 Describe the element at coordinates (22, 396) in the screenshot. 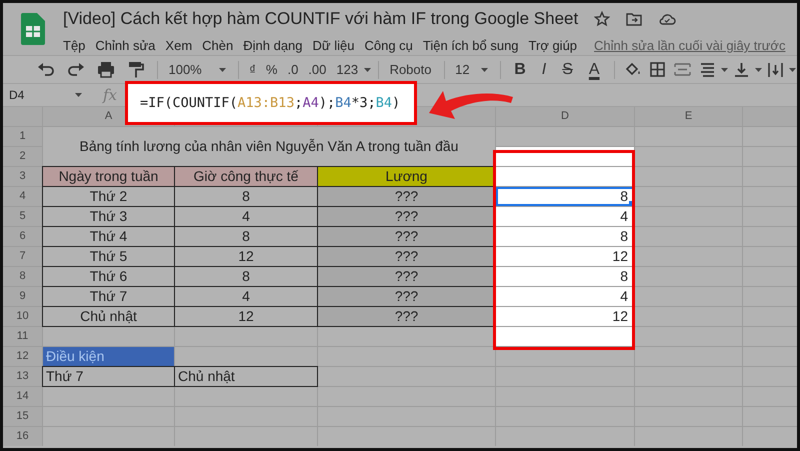

I see `row-number: 14` at that location.